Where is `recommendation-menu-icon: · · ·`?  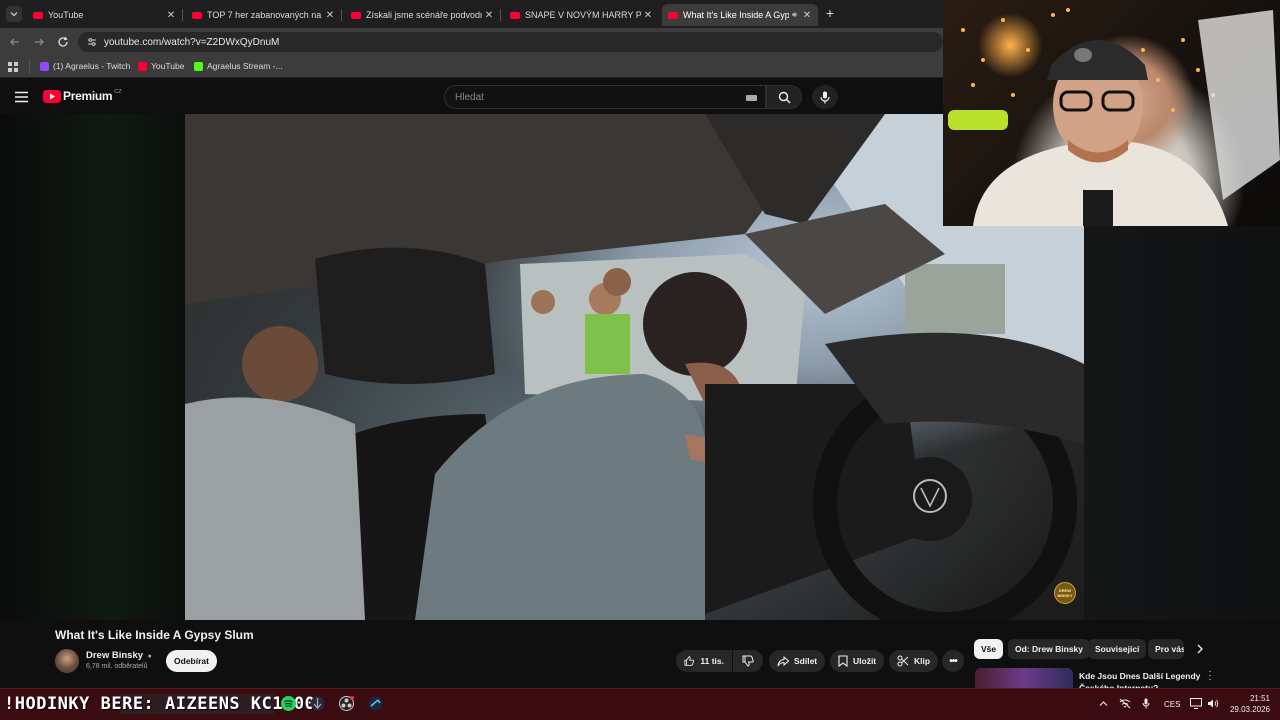 recommendation-menu-icon: · · · is located at coordinates (1210, 676).